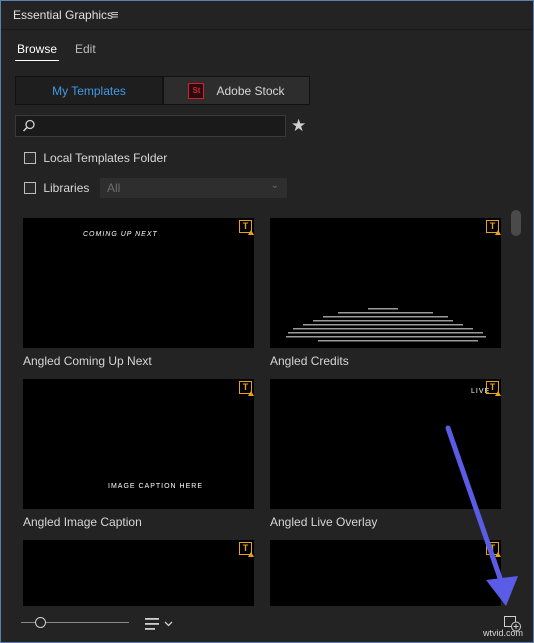  I want to click on my-templates-label: My Templates, so click(89, 90).